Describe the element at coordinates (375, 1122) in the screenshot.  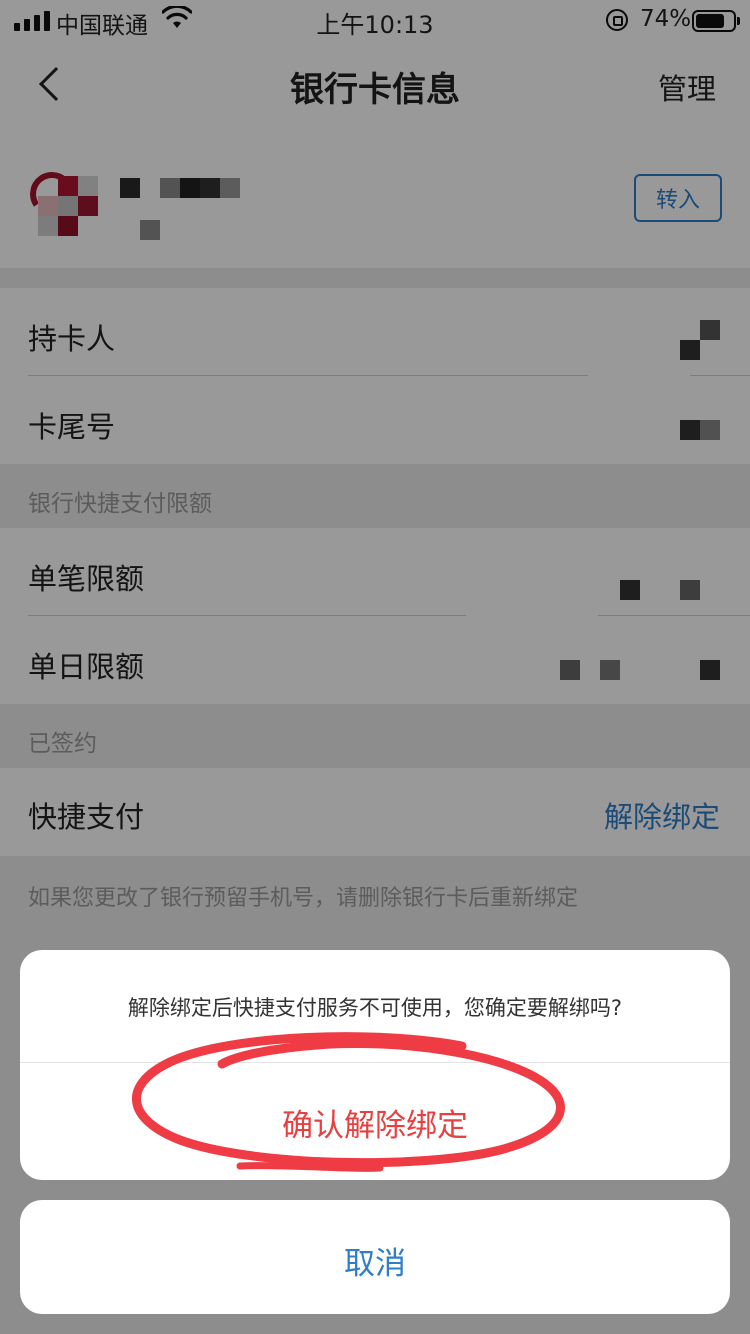
I see `confirm-unbind-button: 确认解除绑定` at that location.